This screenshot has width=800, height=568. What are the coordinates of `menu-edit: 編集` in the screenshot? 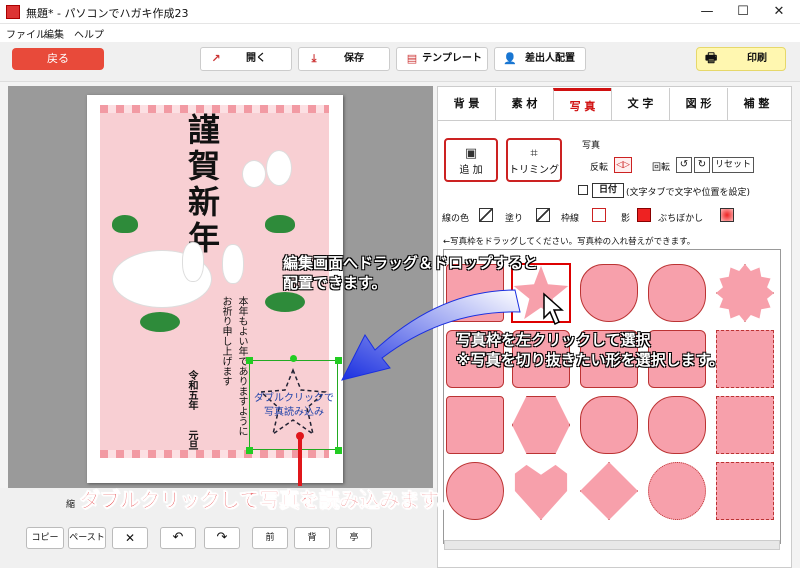 It's located at (54, 33).